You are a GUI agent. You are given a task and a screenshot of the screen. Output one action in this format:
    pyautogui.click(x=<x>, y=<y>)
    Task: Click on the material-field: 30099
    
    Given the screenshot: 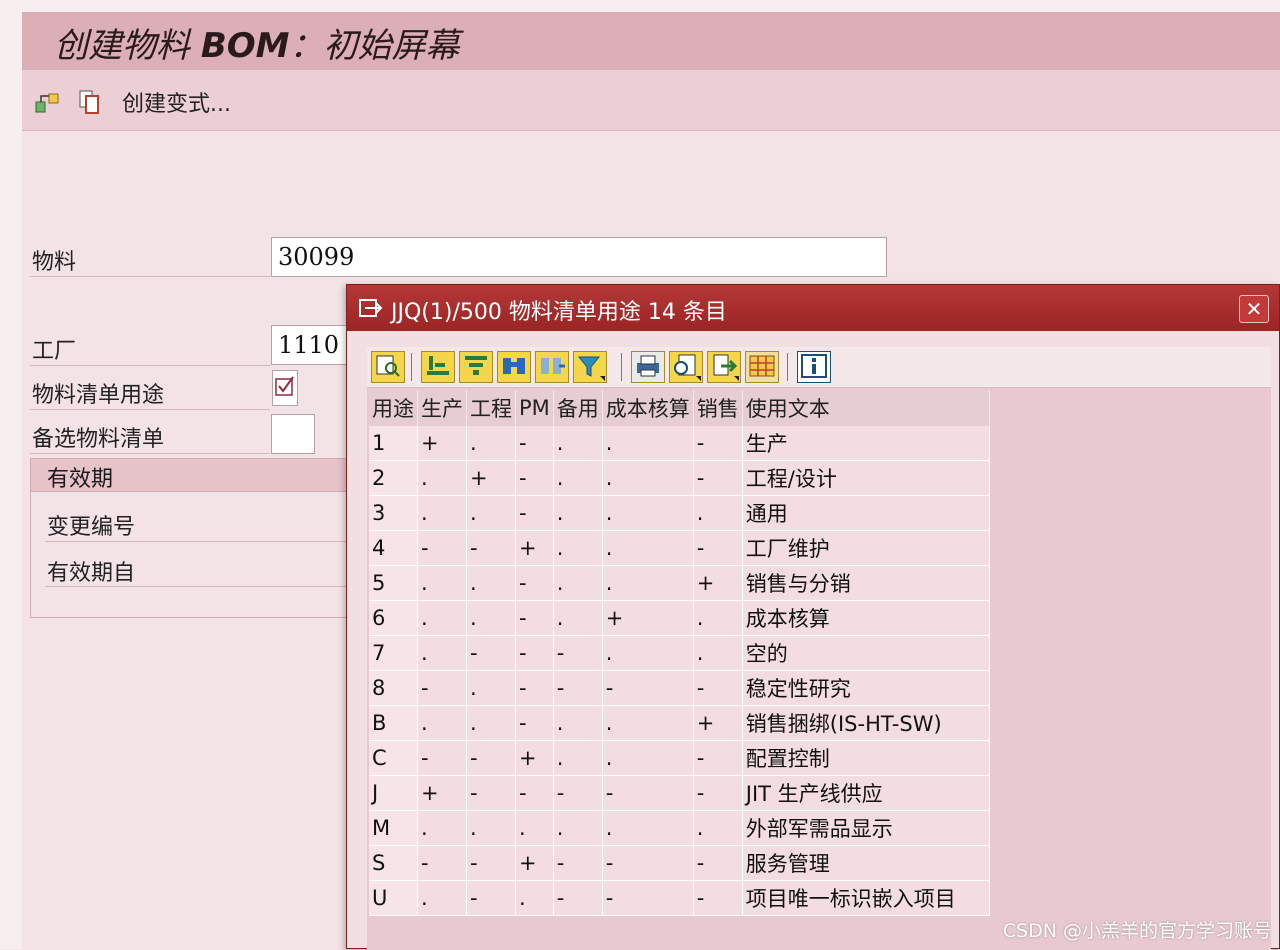 What is the action you would take?
    pyautogui.click(x=579, y=257)
    